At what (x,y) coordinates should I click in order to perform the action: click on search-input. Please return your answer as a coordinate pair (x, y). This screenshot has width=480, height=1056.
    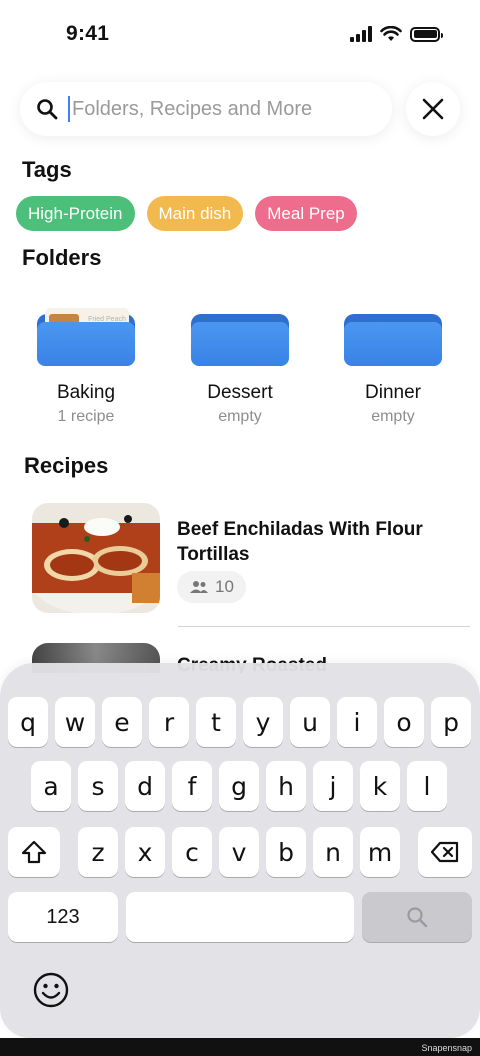
    Looking at the image, I should click on (217, 109).